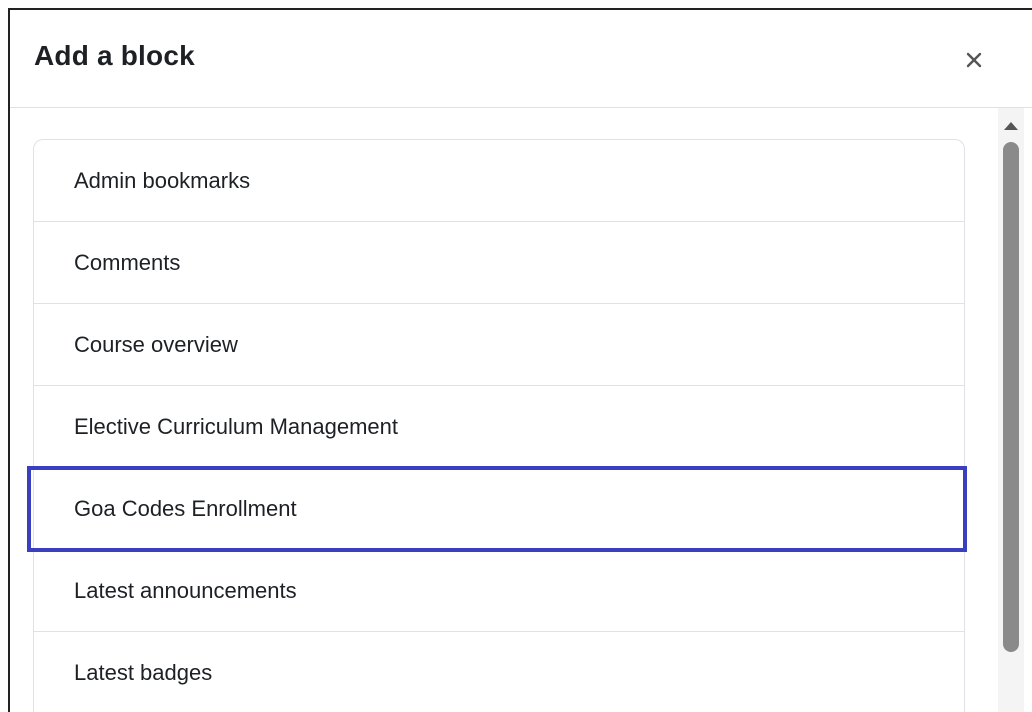  I want to click on block-item-admin-bookmarks: Admin bookmarks, so click(499, 181).